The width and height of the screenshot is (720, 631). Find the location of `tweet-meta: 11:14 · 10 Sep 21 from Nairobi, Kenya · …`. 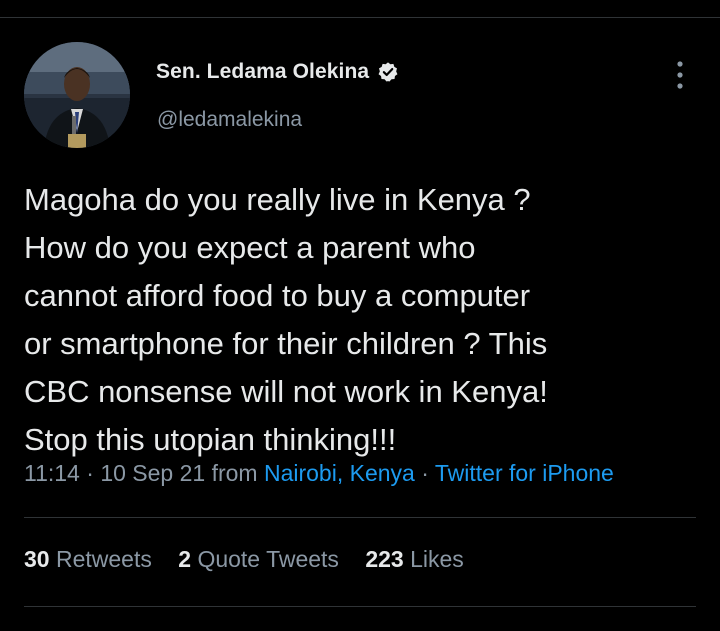

tweet-meta: 11:14 · 10 Sep 21 from Nairobi, Kenya · … is located at coordinates (319, 473).